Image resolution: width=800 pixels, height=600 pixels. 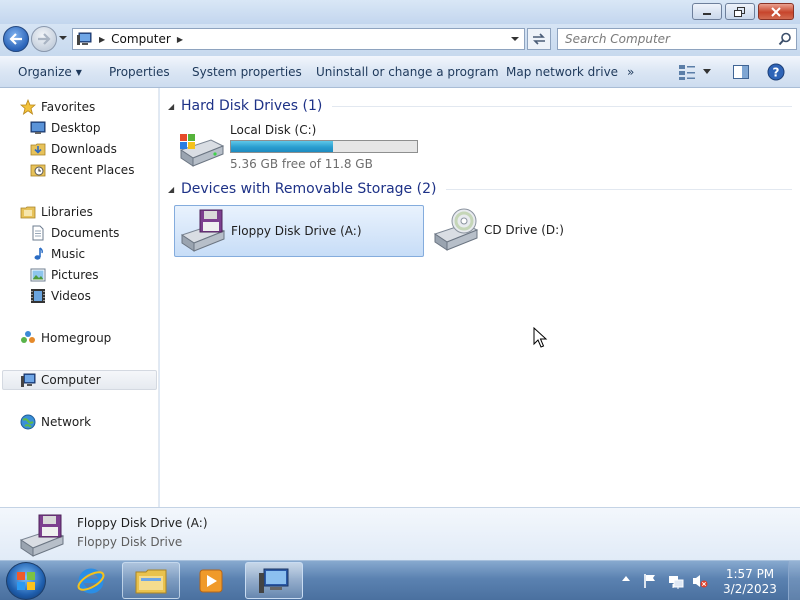 What do you see at coordinates (28, 422) in the screenshot?
I see `network-globe-icon` at bounding box center [28, 422].